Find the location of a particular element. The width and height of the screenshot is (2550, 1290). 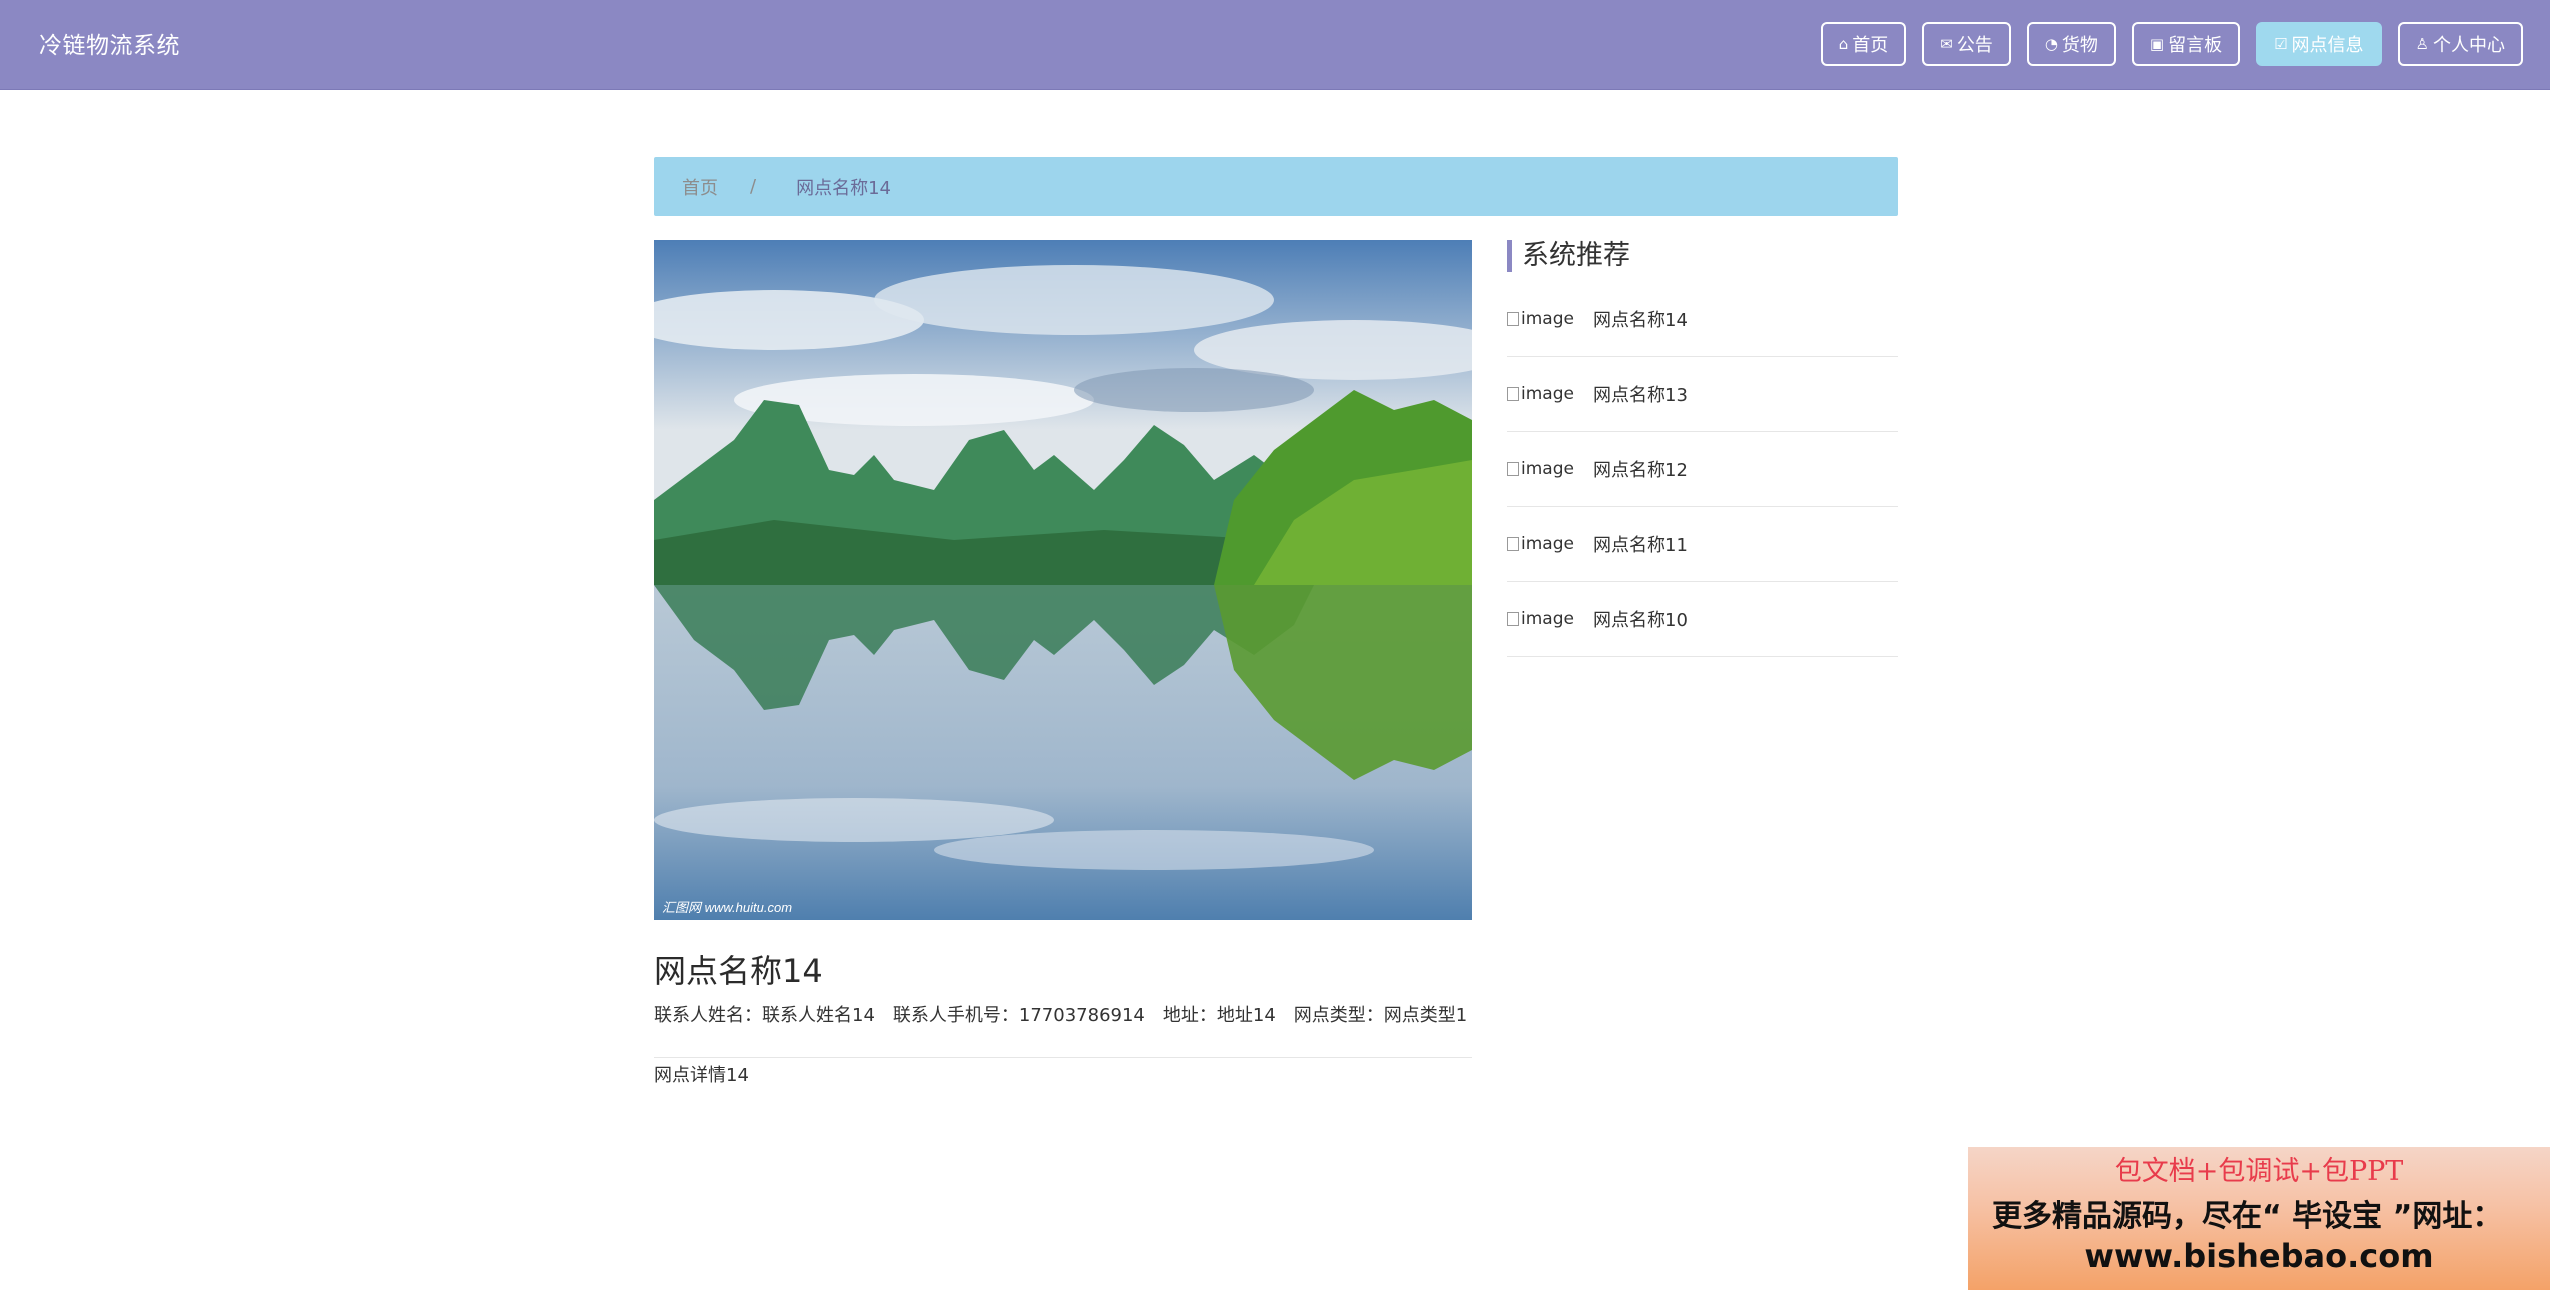

nav-message-board-button: ▣ 留言板 is located at coordinates (2186, 44).